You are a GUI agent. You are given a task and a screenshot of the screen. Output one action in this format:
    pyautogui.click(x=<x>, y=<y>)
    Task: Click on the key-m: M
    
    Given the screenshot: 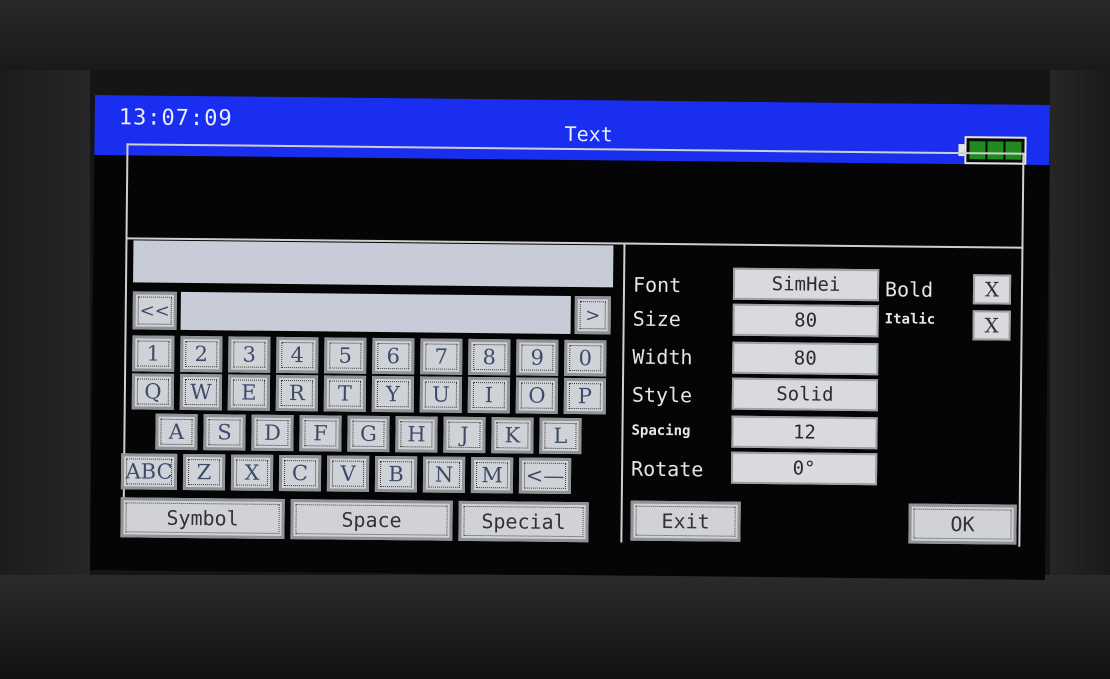 What is the action you would take?
    pyautogui.click(x=492, y=475)
    